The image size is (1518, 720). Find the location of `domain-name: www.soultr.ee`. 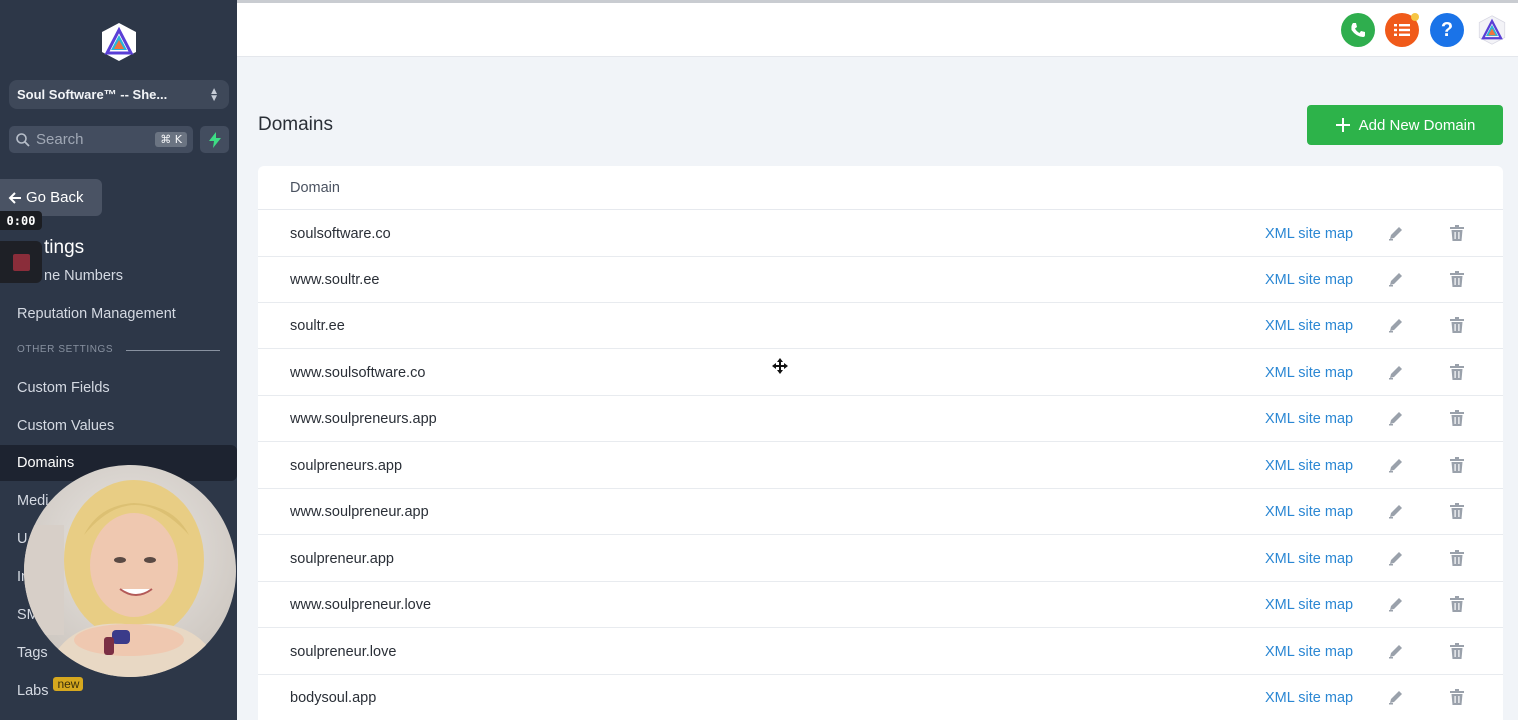

domain-name: www.soultr.ee is located at coordinates (335, 279).